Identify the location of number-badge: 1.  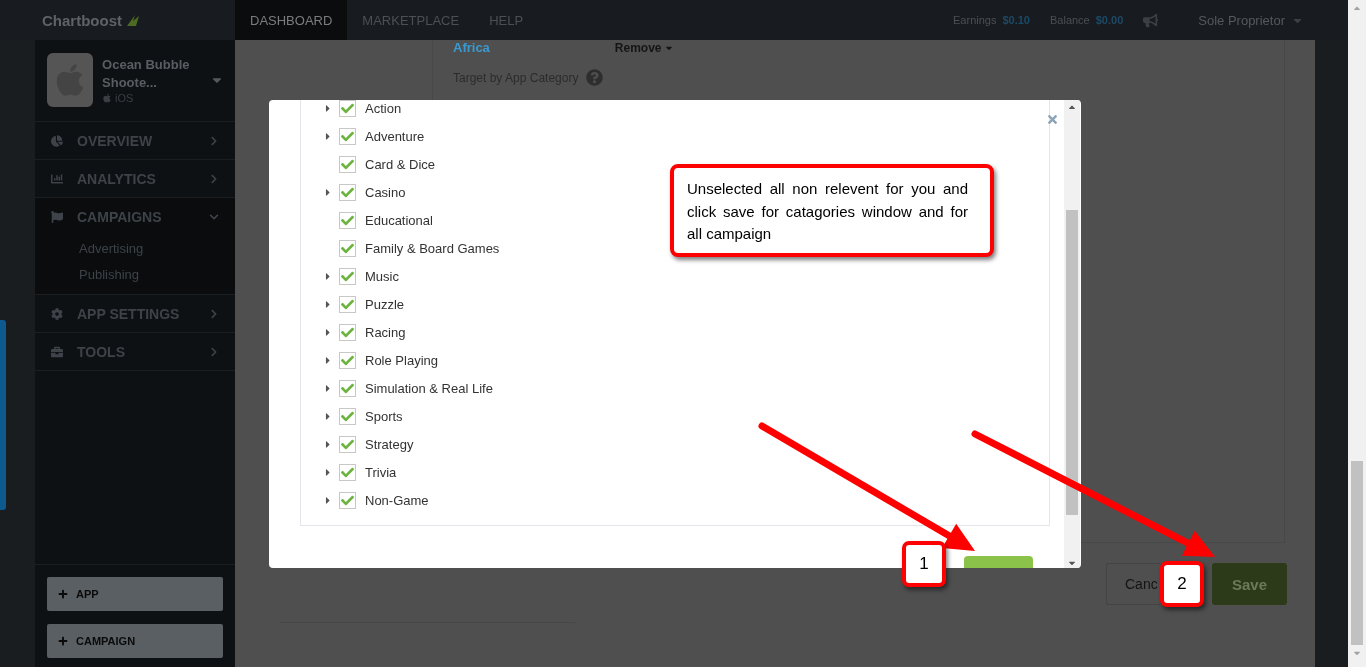
(924, 564).